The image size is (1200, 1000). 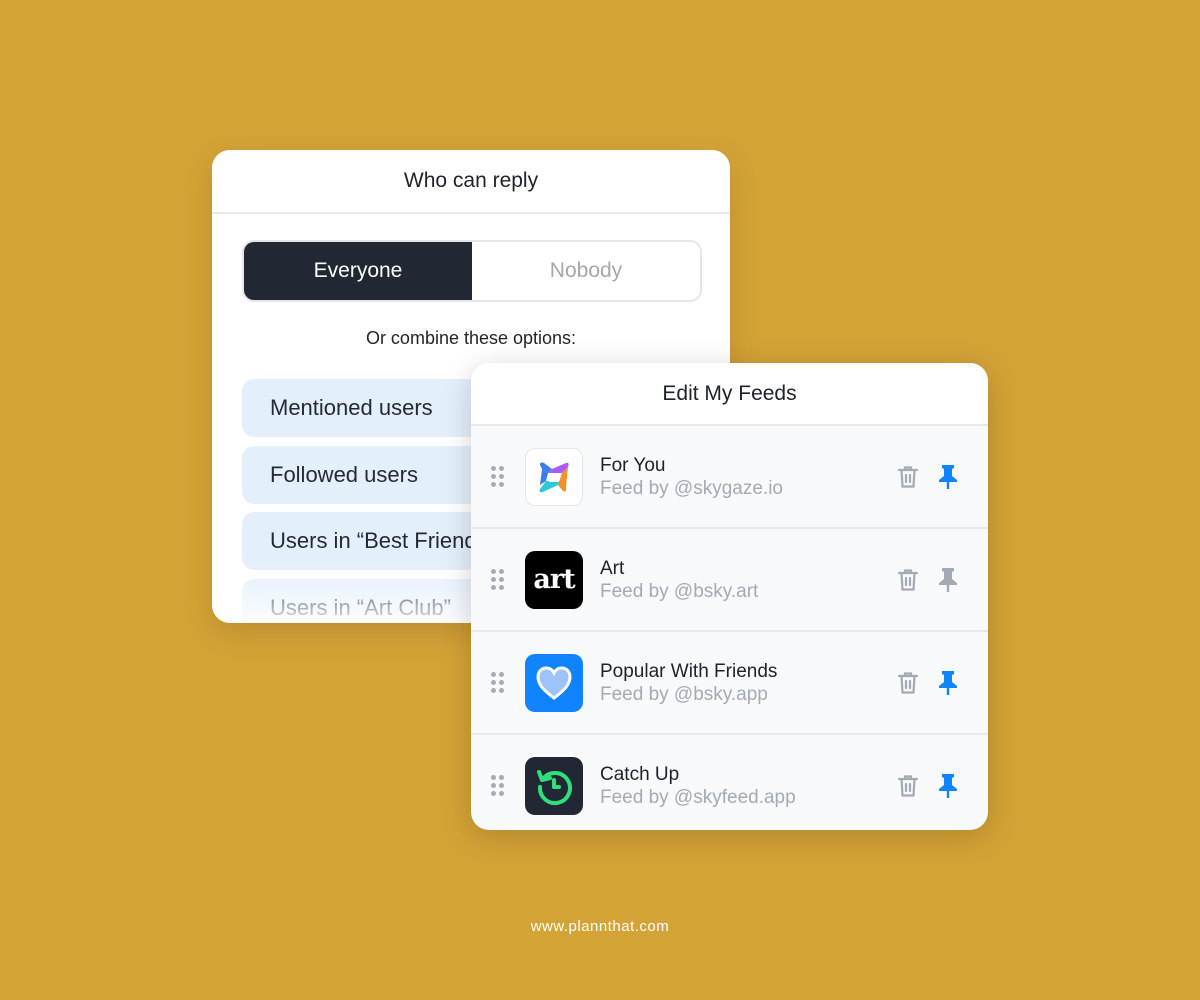 What do you see at coordinates (554, 682) in the screenshot?
I see `heart-icon` at bounding box center [554, 682].